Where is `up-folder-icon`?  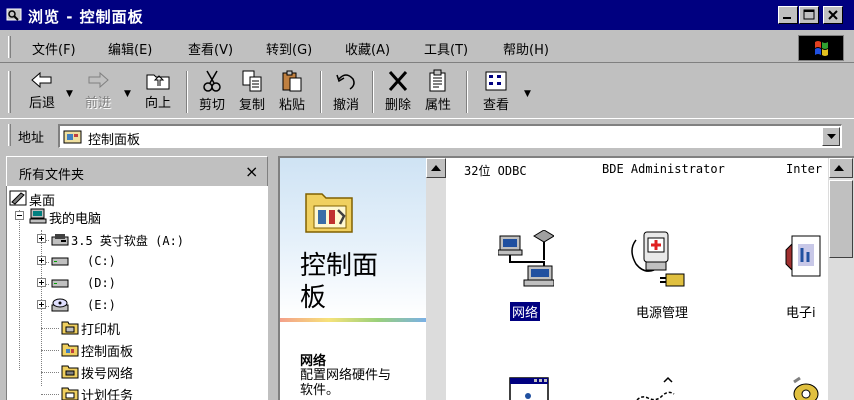
up-folder-icon is located at coordinates (158, 82).